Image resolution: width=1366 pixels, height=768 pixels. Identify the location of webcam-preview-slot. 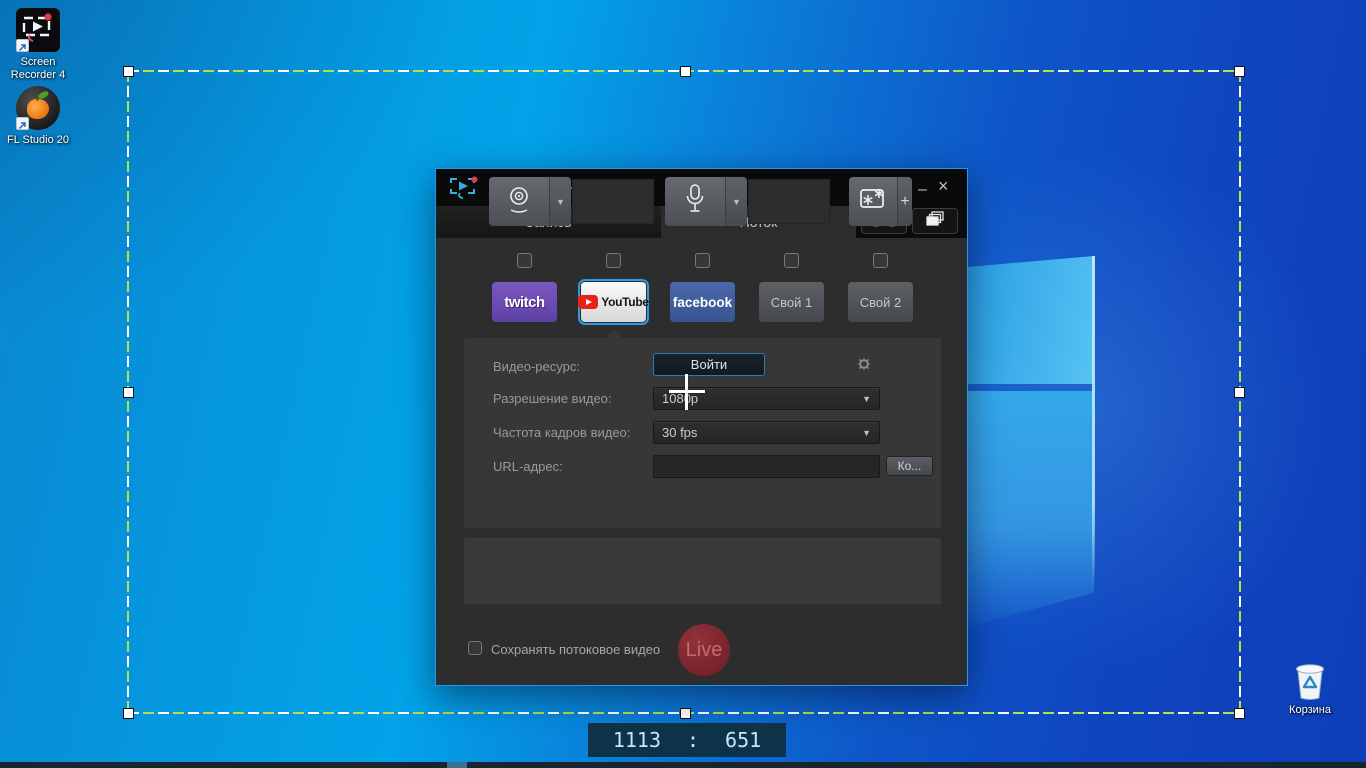
(613, 201).